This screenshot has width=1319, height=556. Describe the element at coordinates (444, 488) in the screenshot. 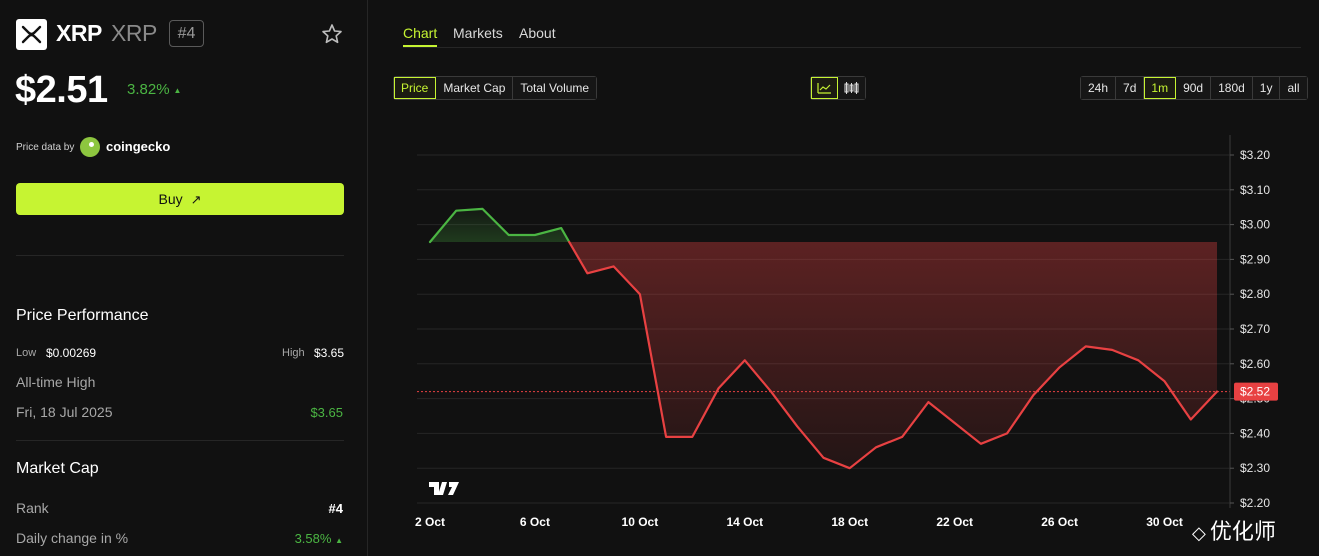

I see `tradingview-icon` at that location.